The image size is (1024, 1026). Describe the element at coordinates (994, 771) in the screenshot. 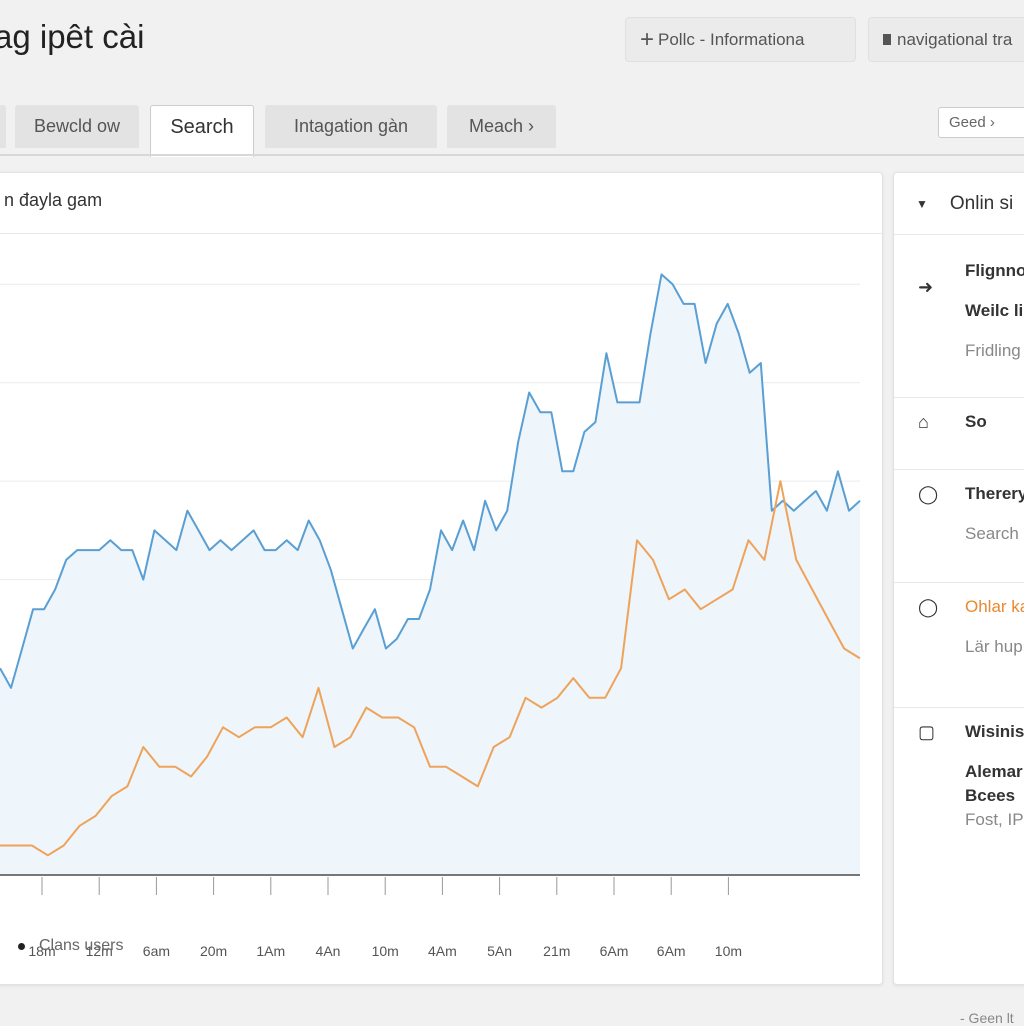

I see `sidebar-item-text: Alemar` at that location.